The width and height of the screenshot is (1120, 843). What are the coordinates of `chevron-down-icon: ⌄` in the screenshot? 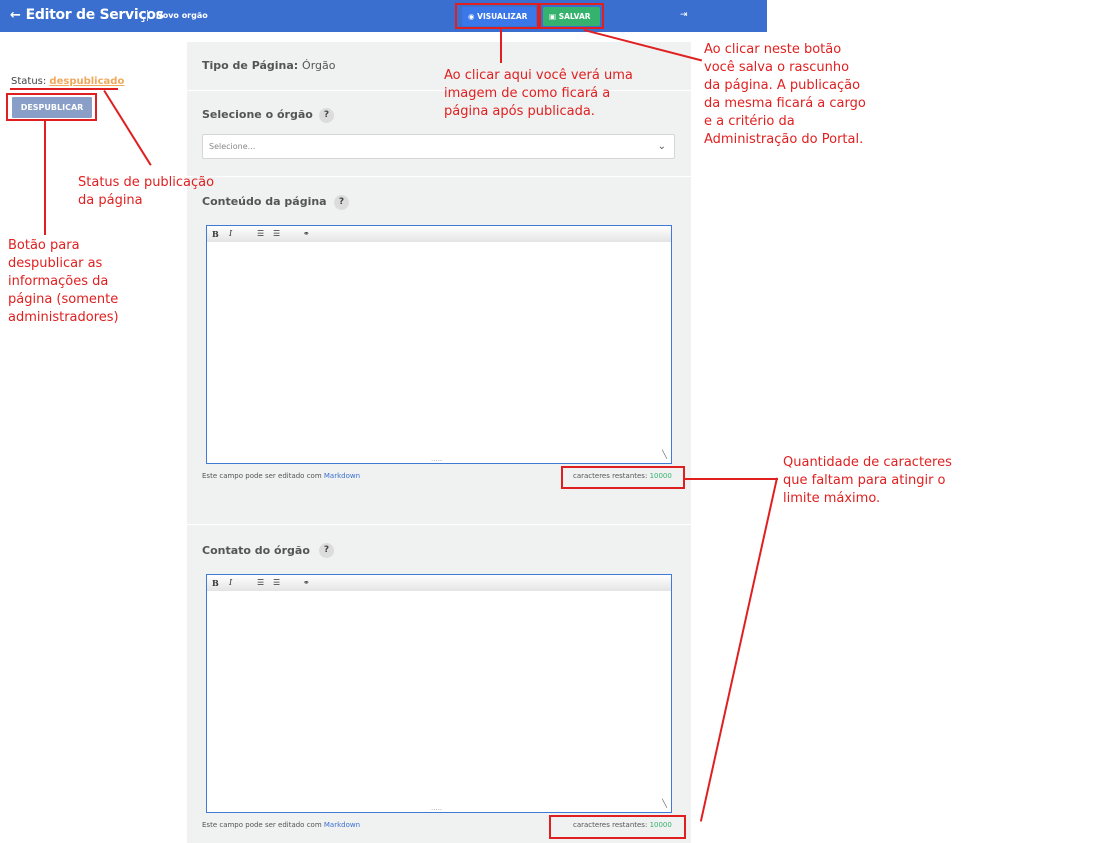 It's located at (661, 146).